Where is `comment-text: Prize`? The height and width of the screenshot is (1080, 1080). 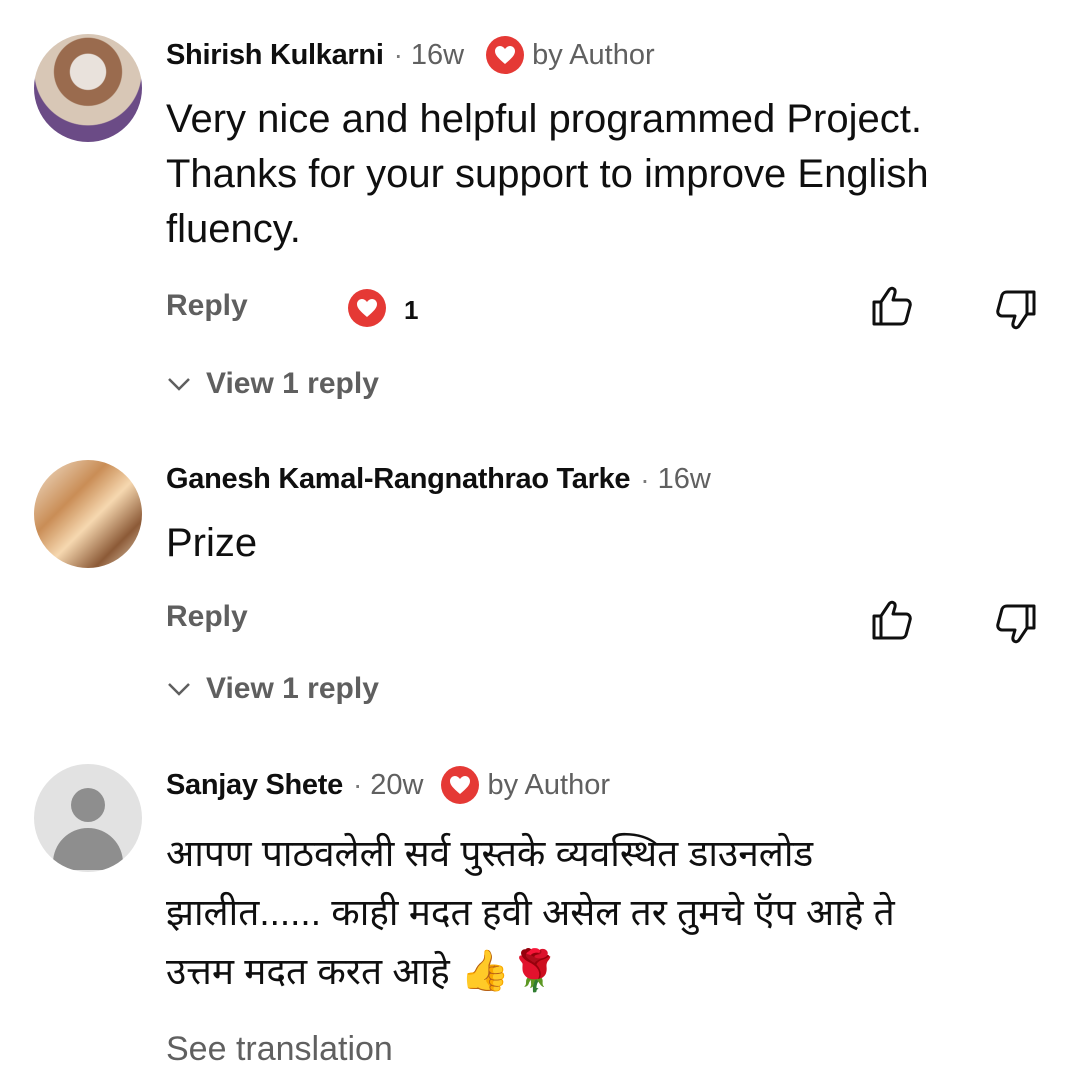
comment-text: Prize is located at coordinates (211, 543).